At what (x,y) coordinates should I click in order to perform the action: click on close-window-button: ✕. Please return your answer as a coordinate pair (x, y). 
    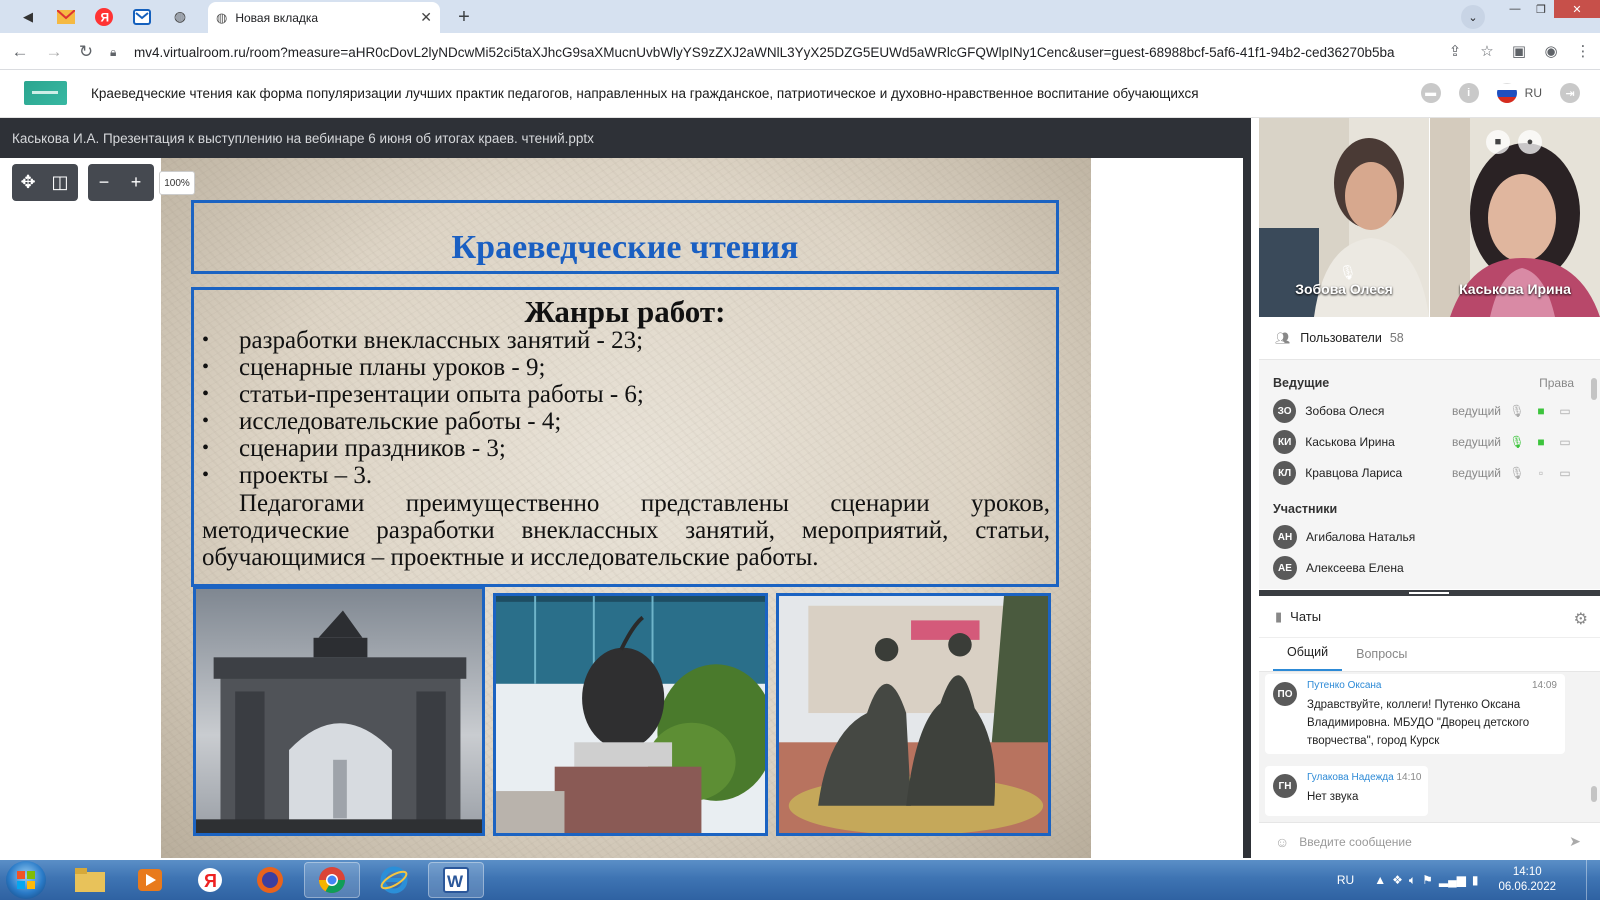
    Looking at the image, I should click on (1577, 9).